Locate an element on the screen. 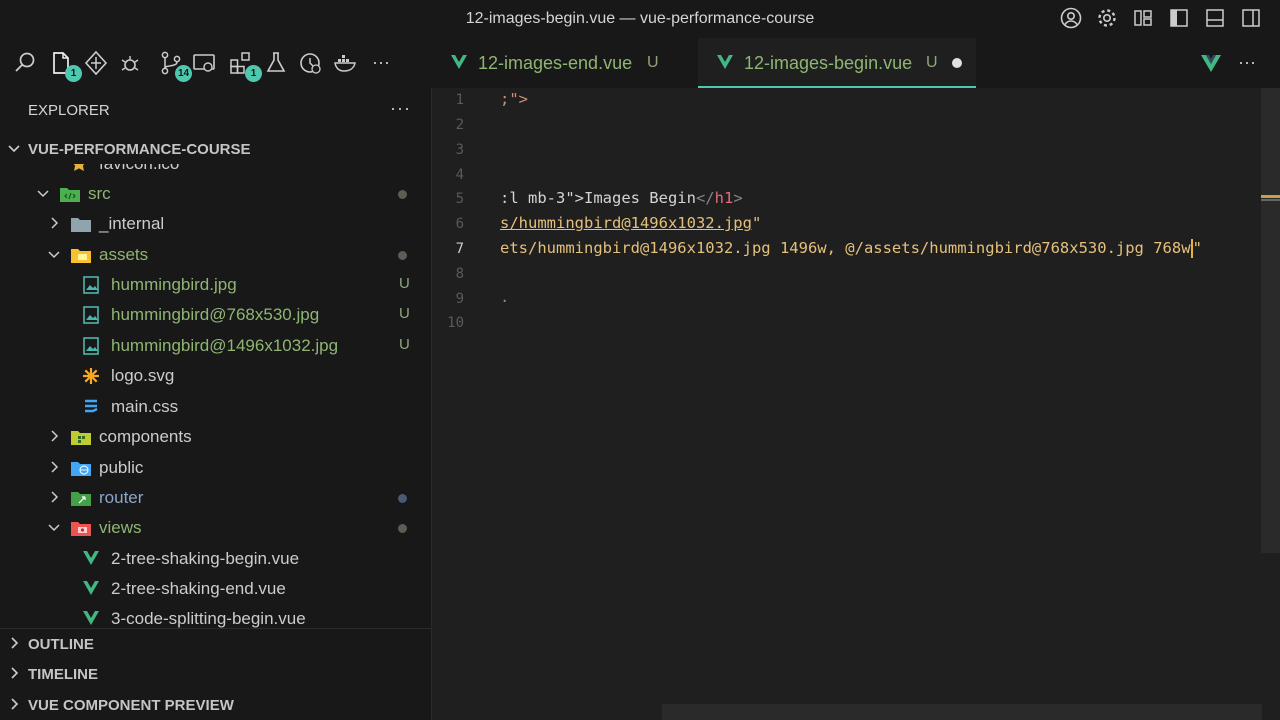 The image size is (1280, 720). testing-flask-icon is located at coordinates (276, 63).